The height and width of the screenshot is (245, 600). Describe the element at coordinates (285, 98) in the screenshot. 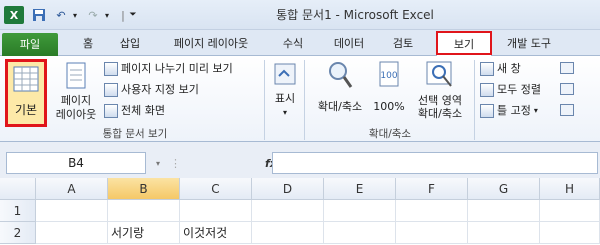

I see `show-label: 표시` at that location.